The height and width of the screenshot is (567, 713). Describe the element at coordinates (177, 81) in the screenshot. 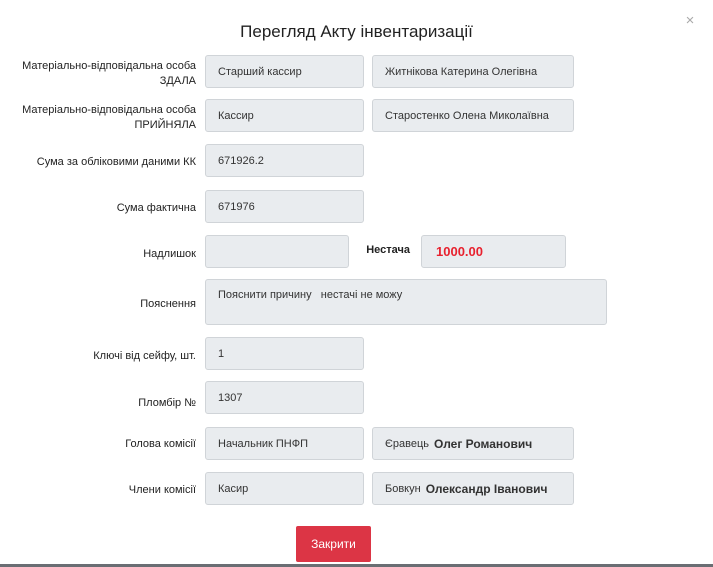

I see `handed-label-line2: ЗДАЛА` at that location.